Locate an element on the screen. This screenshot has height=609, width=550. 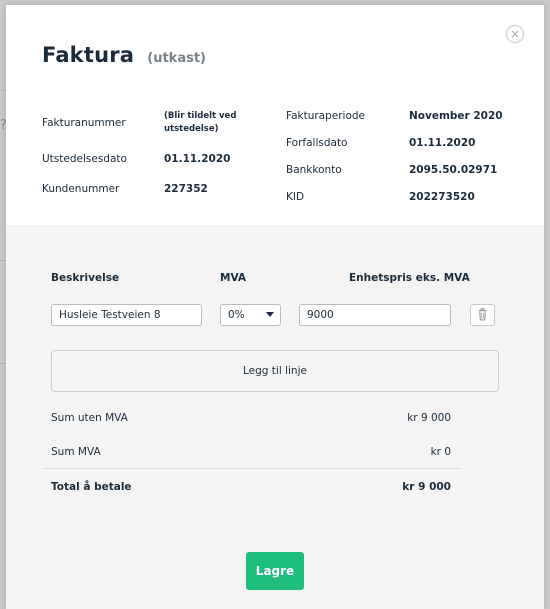
sum-vat-value: kr 0 is located at coordinates (440, 452).